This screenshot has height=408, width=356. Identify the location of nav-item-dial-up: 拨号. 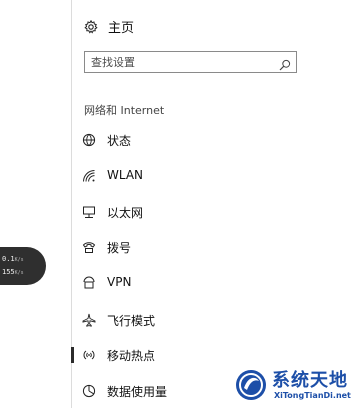
(197, 247).